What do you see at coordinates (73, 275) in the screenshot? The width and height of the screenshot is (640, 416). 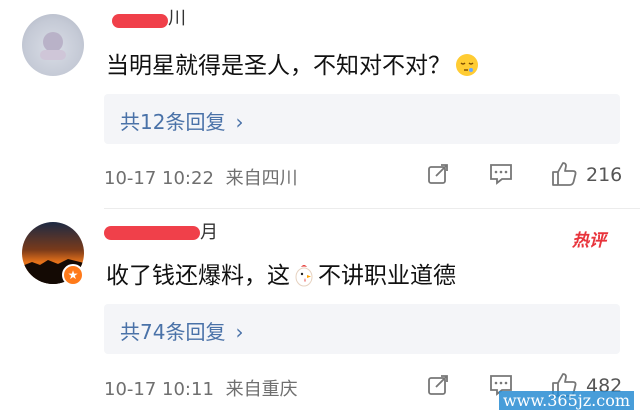 I see `vip-badge-icon: ★` at bounding box center [73, 275].